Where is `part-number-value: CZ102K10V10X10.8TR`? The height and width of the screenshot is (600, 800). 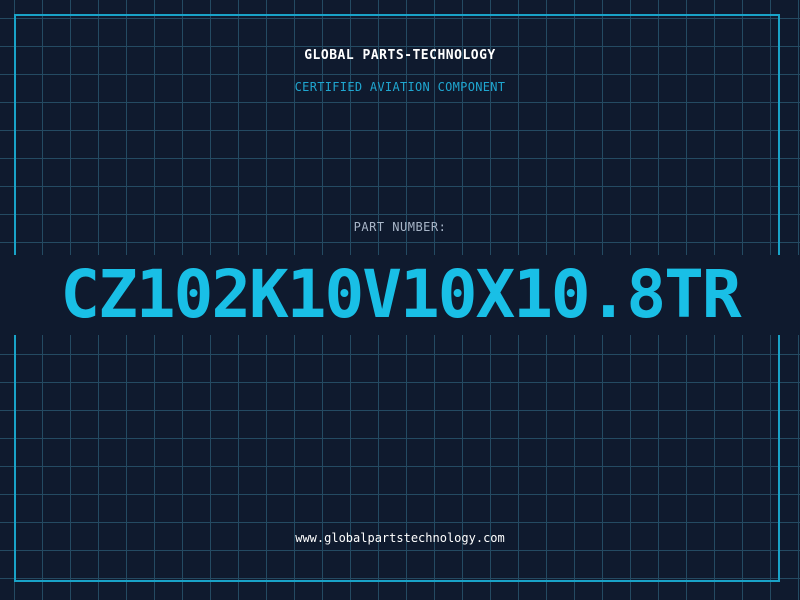 part-number-value: CZ102K10V10X10.8TR is located at coordinates (400, 294).